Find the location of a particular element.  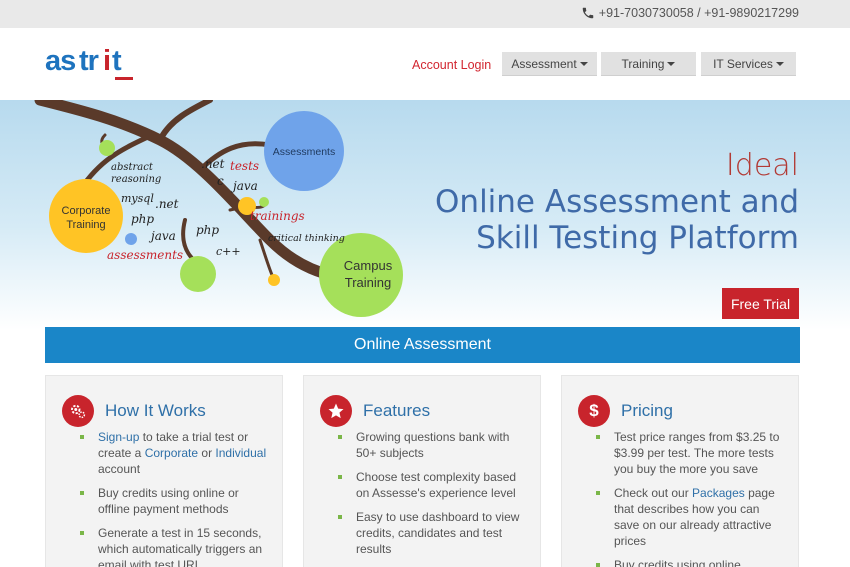

card-header: How It Works is located at coordinates (134, 411).